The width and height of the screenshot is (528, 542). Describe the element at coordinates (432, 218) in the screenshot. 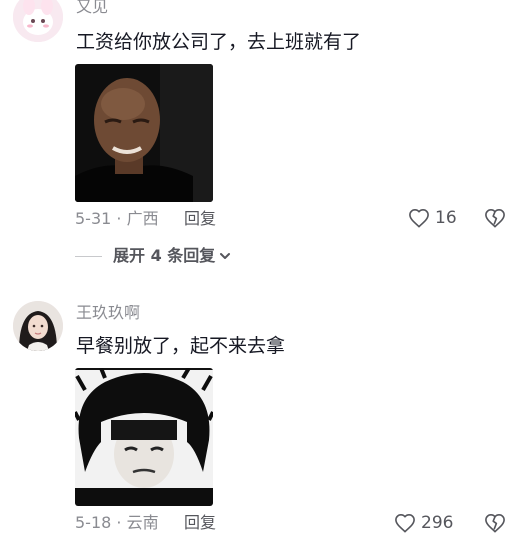

I see `like-button: 16` at that location.